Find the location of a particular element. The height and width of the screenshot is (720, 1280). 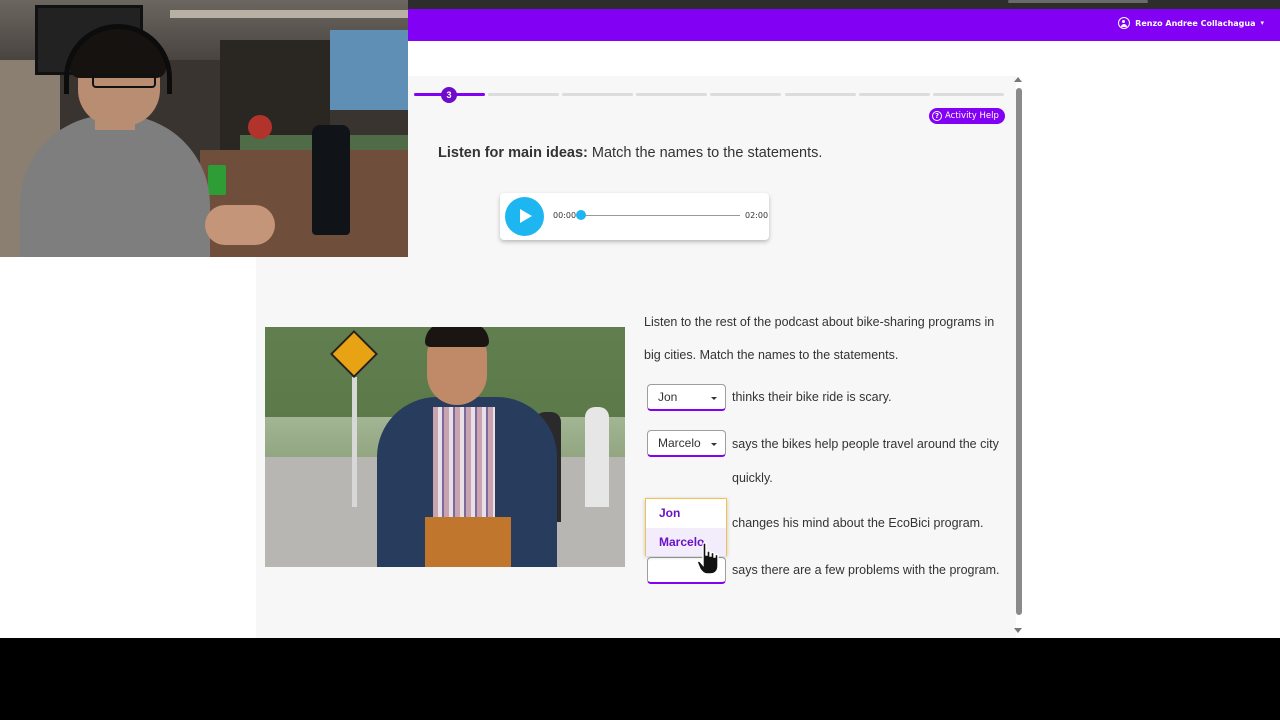

current-step-indicator: 3 is located at coordinates (449, 95).